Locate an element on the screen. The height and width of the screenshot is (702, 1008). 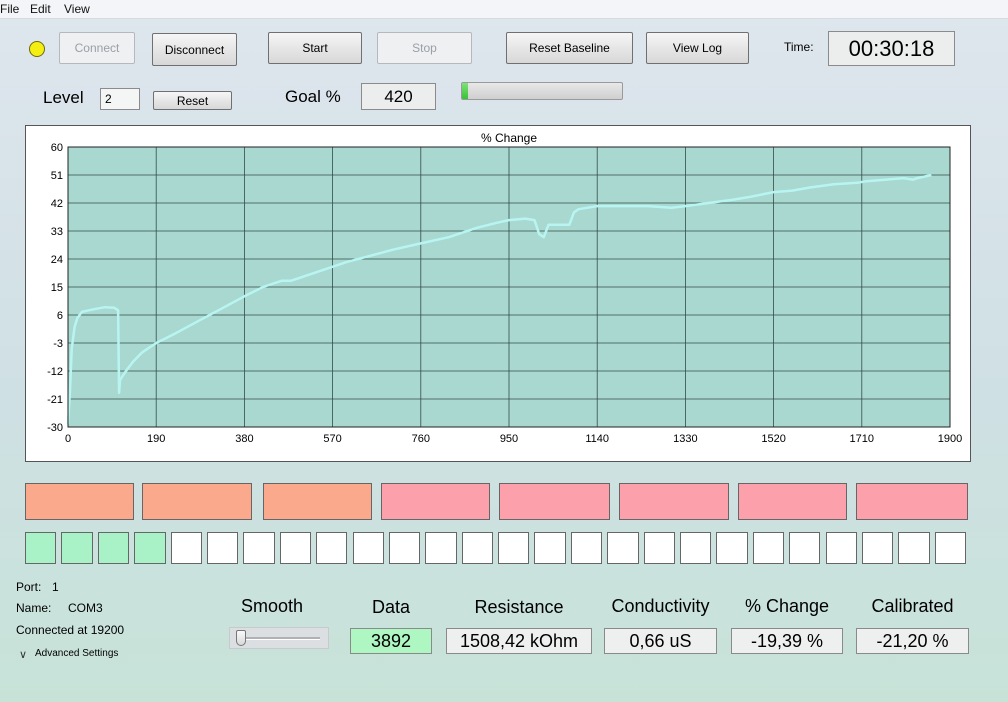
level-input: 2 is located at coordinates (120, 99).